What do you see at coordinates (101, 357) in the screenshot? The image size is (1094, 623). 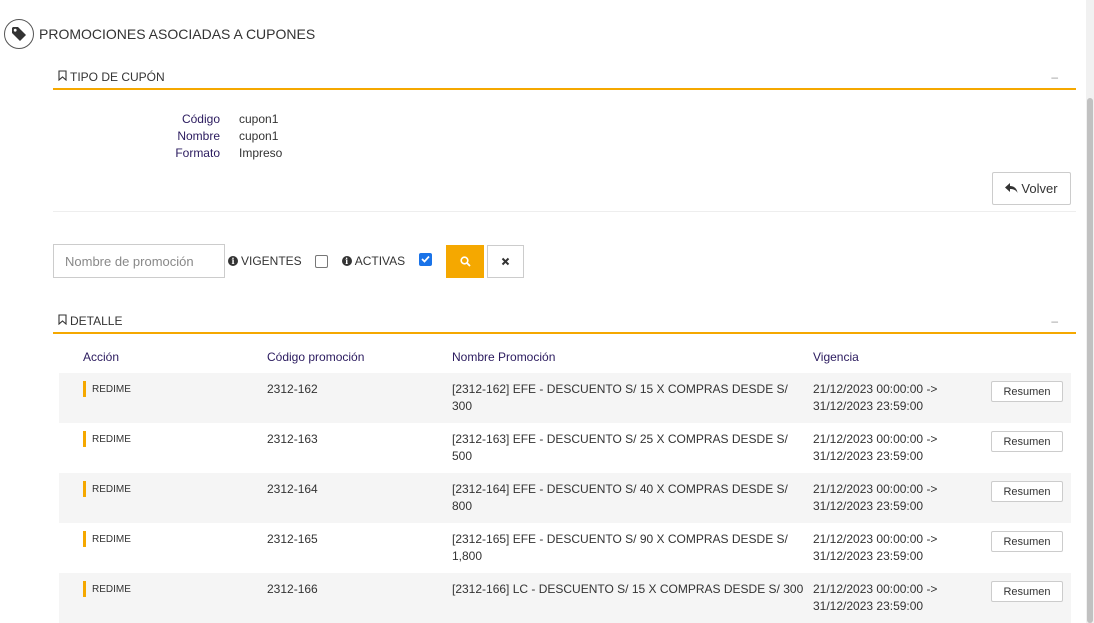 I see `column-header-accion: Acción` at bounding box center [101, 357].